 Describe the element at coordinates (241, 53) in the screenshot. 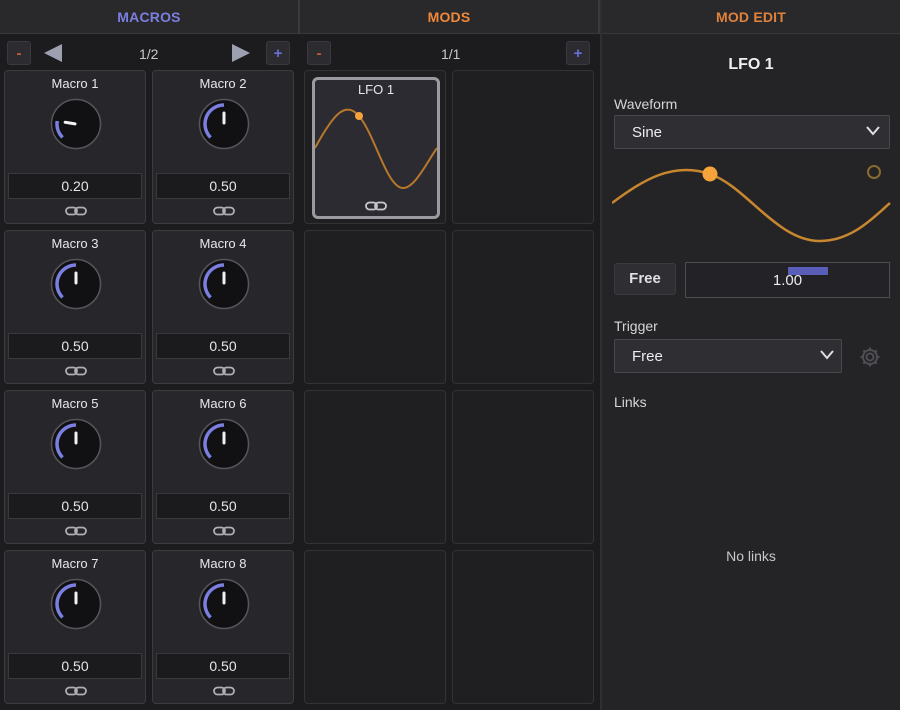

I see `chevron-right-icon` at that location.